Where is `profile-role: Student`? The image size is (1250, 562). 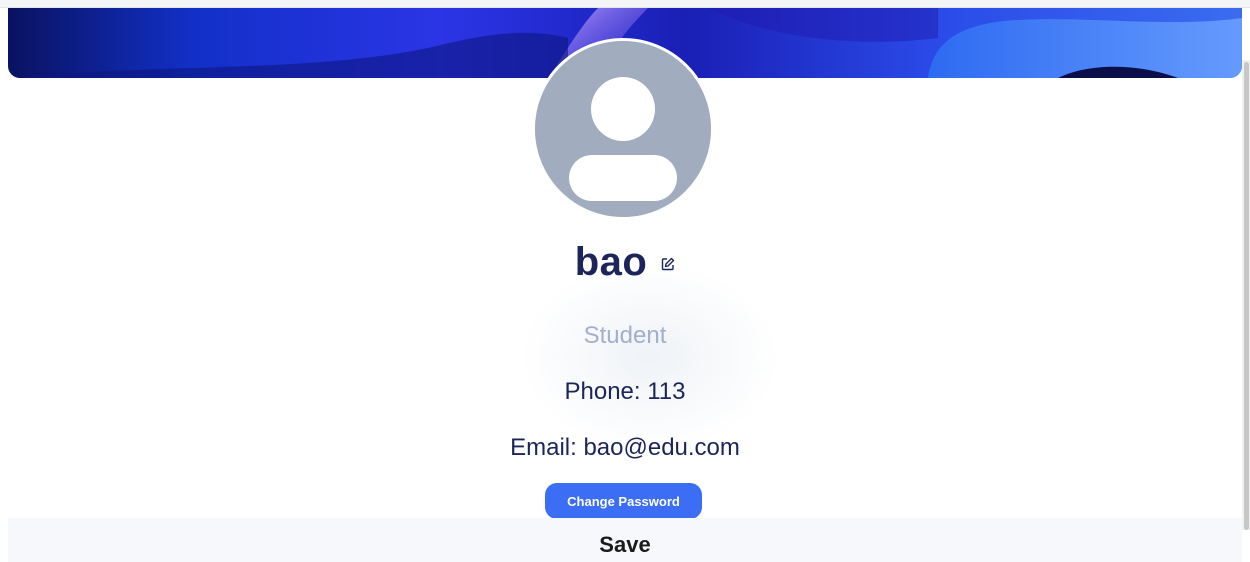
profile-role: Student is located at coordinates (625, 335).